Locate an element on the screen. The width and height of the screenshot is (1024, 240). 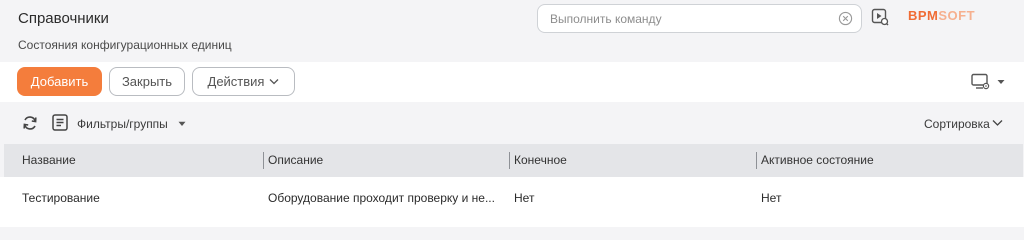
actions-label: Действия is located at coordinates (236, 81).